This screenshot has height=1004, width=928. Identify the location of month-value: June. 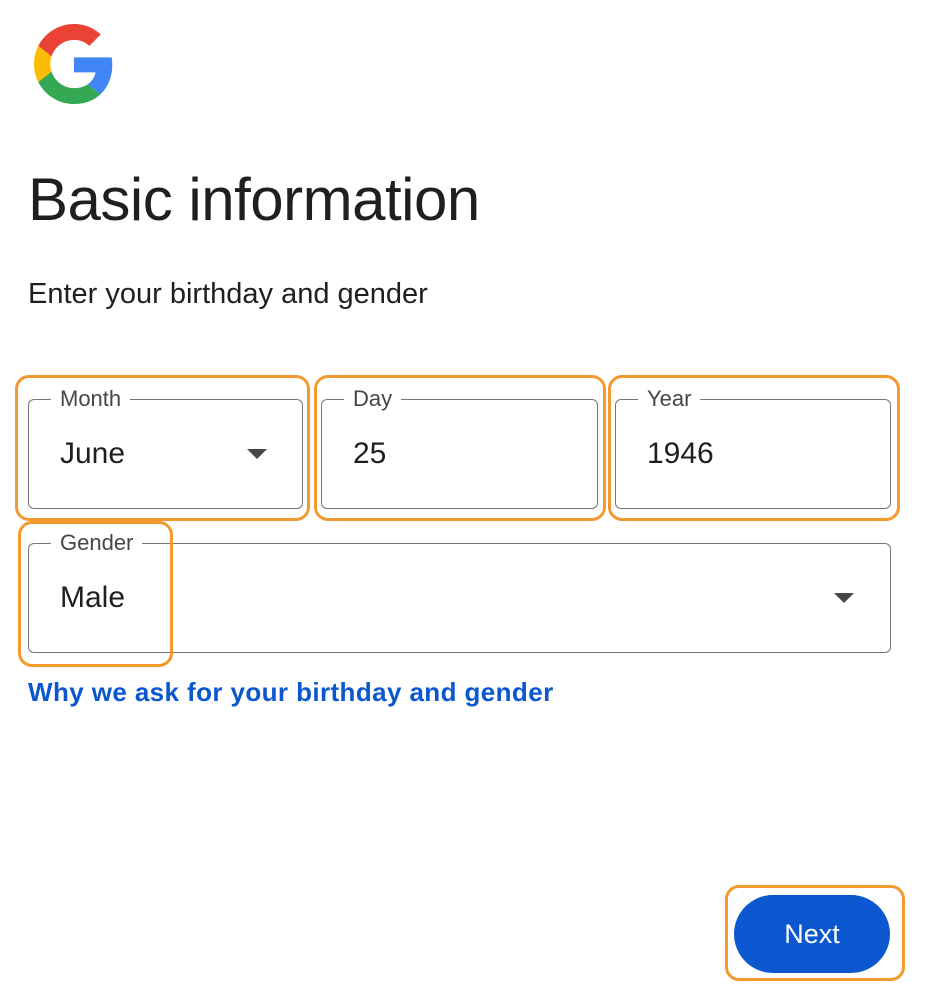
(93, 453).